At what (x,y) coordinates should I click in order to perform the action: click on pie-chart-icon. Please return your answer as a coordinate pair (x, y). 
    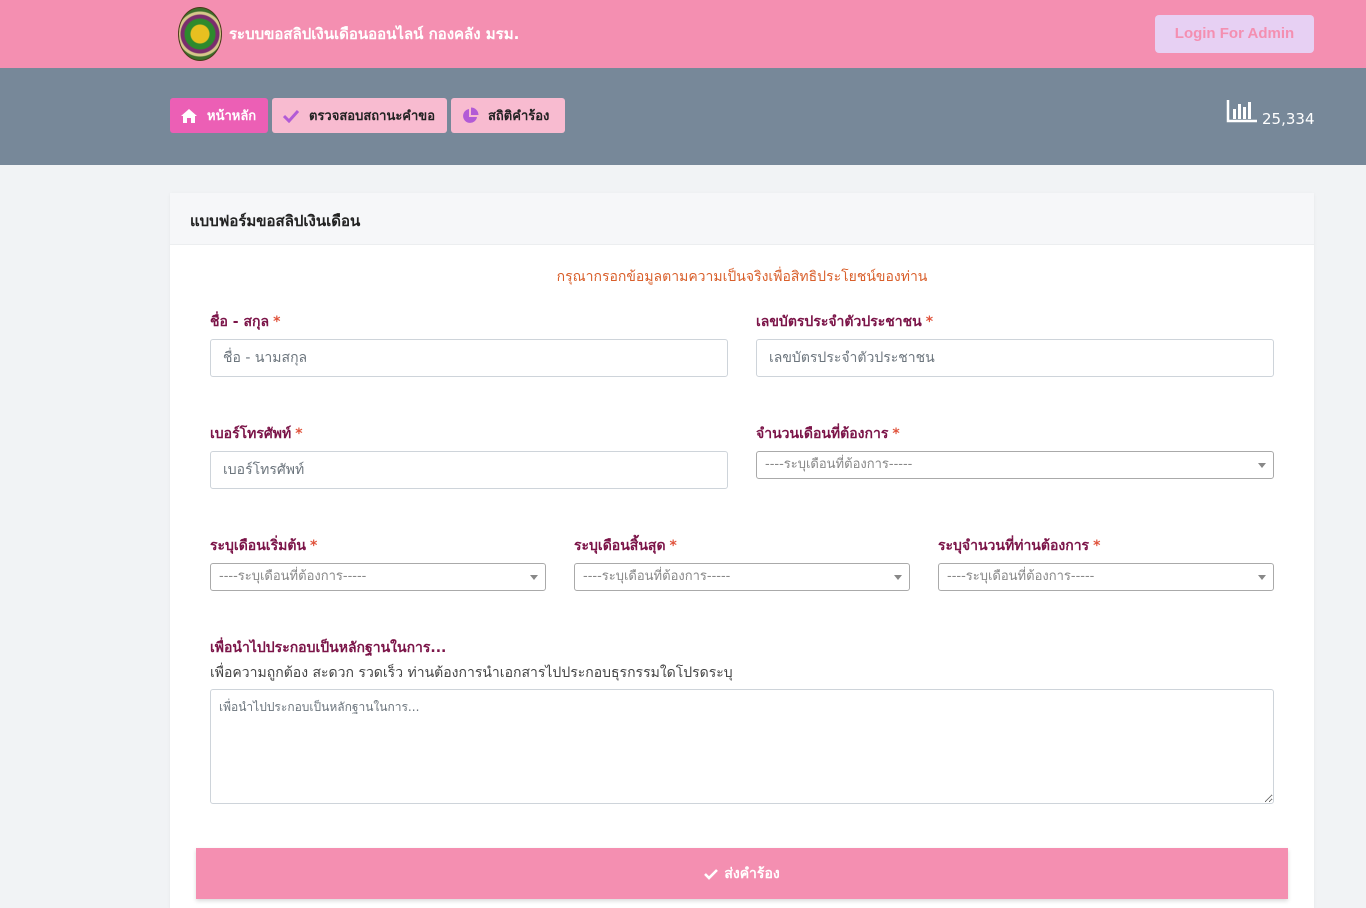
    Looking at the image, I should click on (470, 116).